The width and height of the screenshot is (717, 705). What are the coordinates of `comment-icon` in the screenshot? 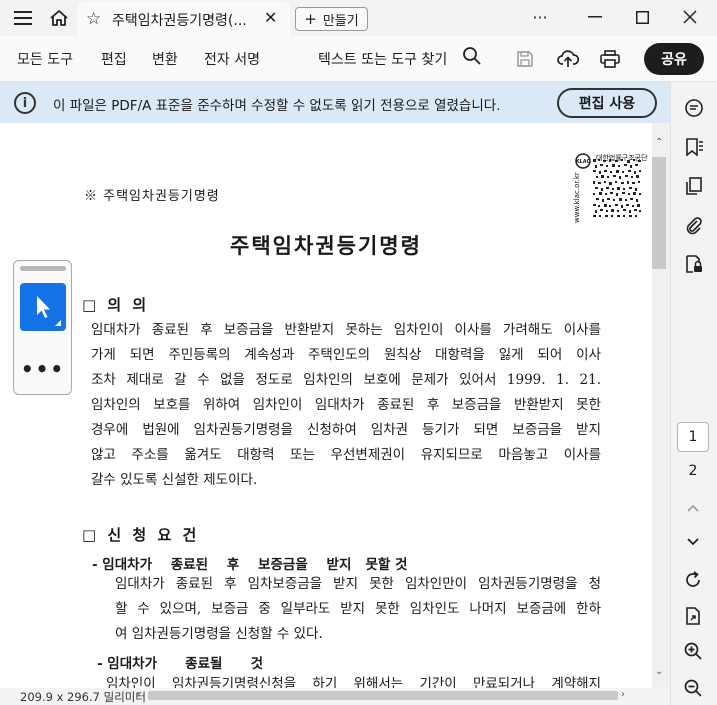 It's located at (694, 108).